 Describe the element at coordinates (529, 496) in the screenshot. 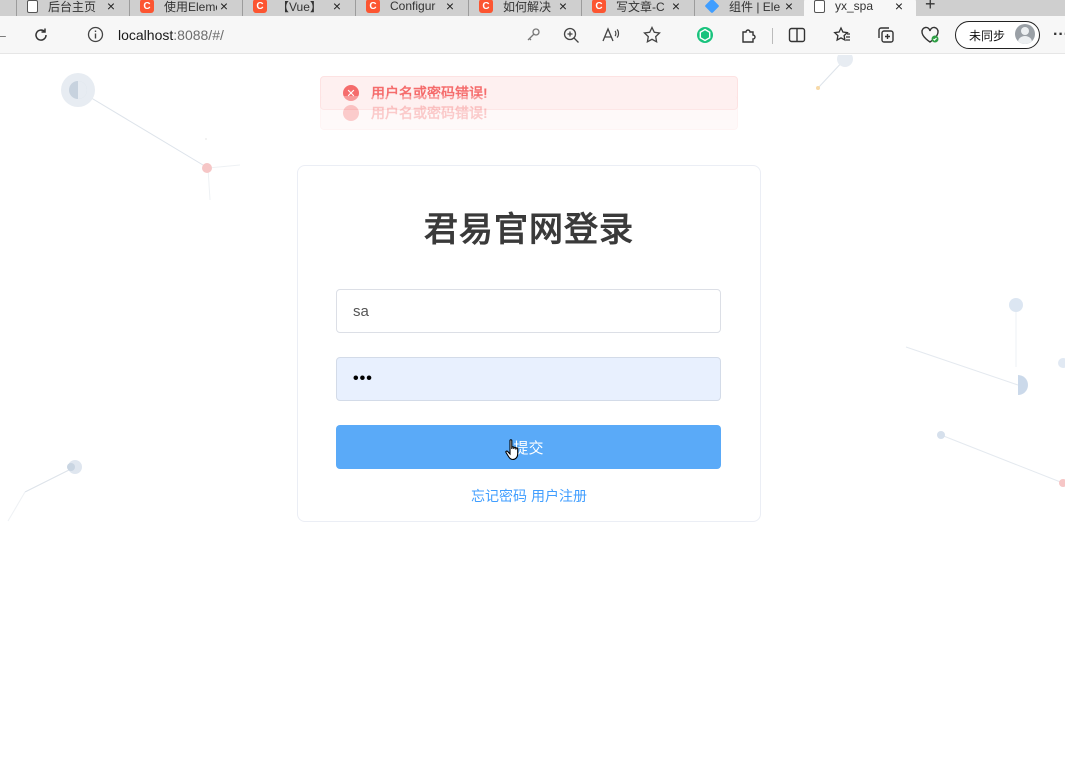

I see `login-links: 忘记密码 用户注册` at that location.